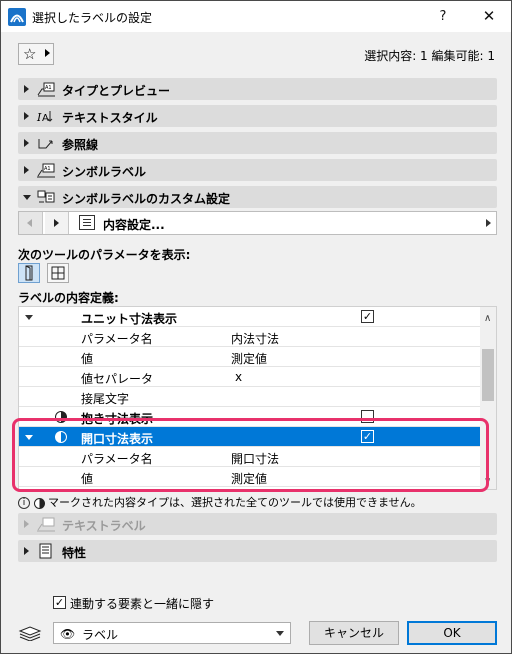 This screenshot has width=512, height=654. Describe the element at coordinates (257, 89) in the screenshot. I see `section-type-preview: A1 タイプとプレビュー` at that location.